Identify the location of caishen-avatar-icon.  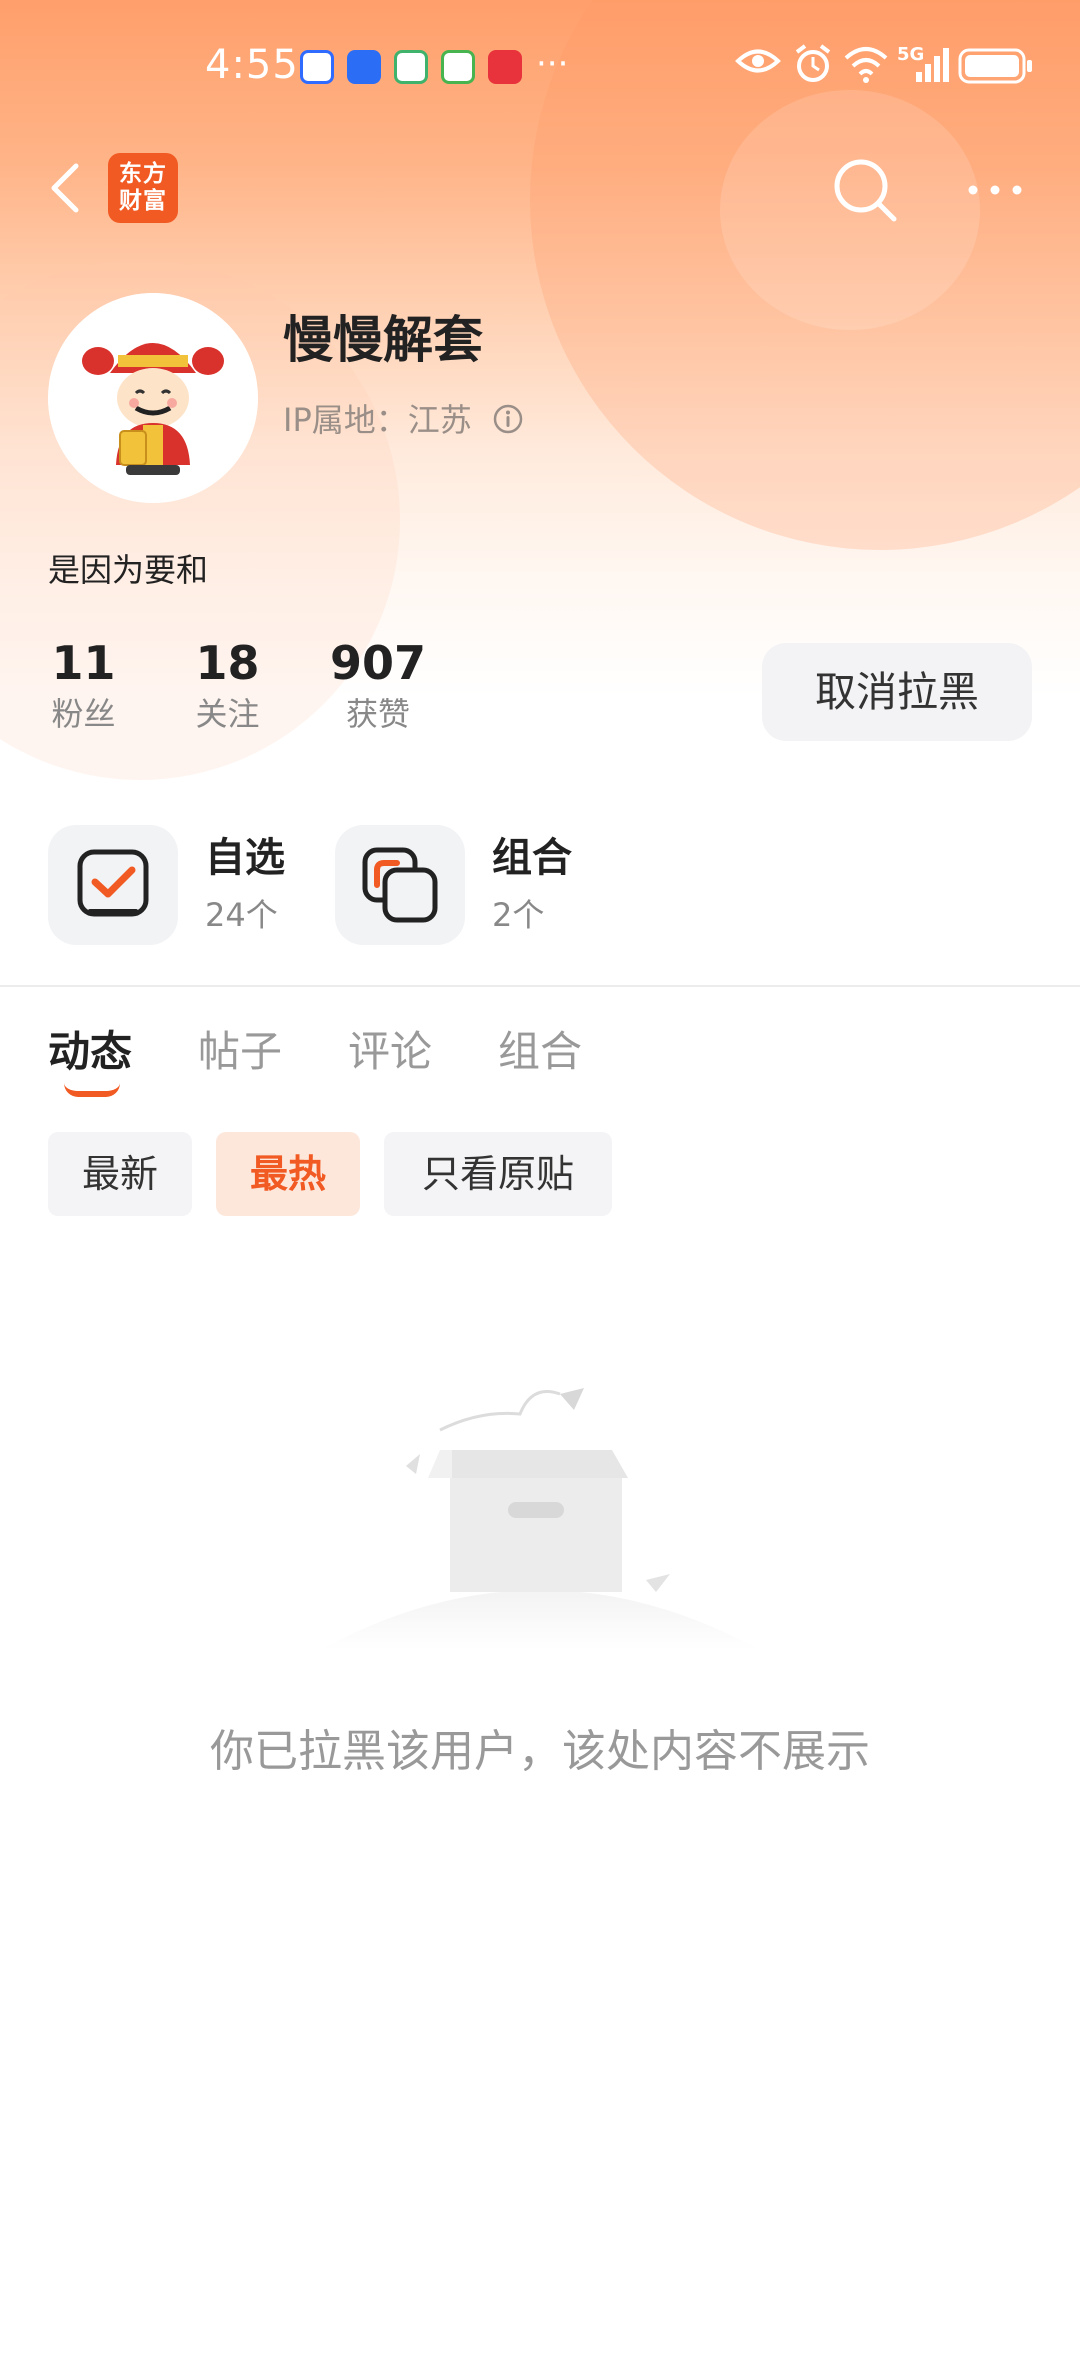
(153, 398).